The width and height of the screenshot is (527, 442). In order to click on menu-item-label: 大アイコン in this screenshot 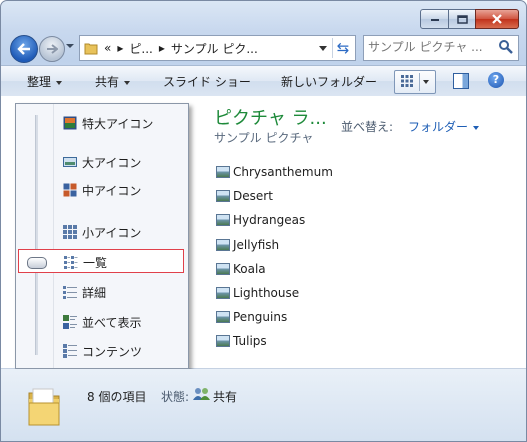, I will do `click(112, 163)`.